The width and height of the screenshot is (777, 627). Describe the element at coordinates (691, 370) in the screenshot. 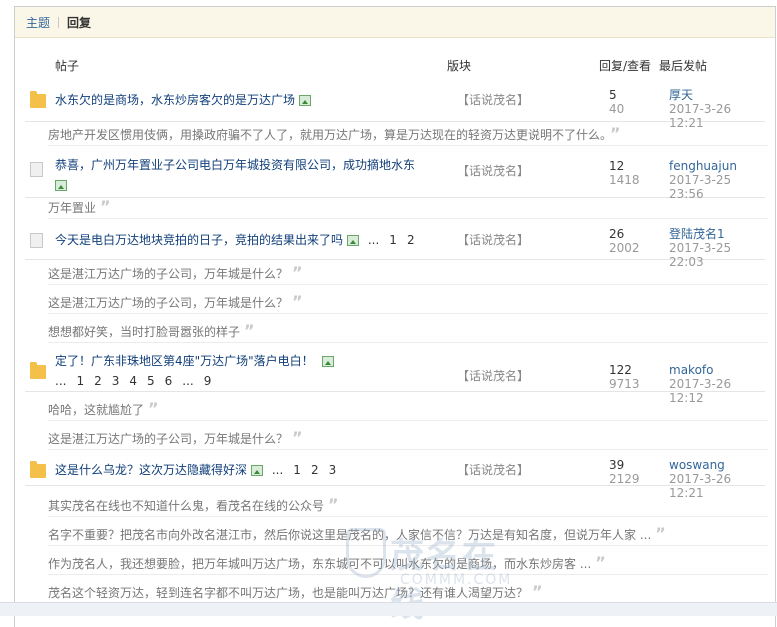

I see `last-post-author: makofo` at that location.